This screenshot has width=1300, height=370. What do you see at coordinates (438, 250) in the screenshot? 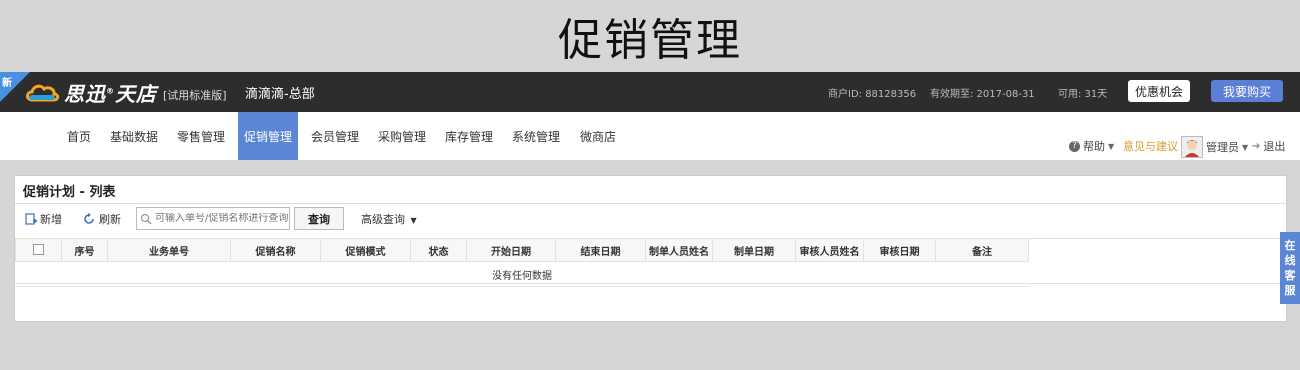
I see `column-header: 状态` at bounding box center [438, 250].